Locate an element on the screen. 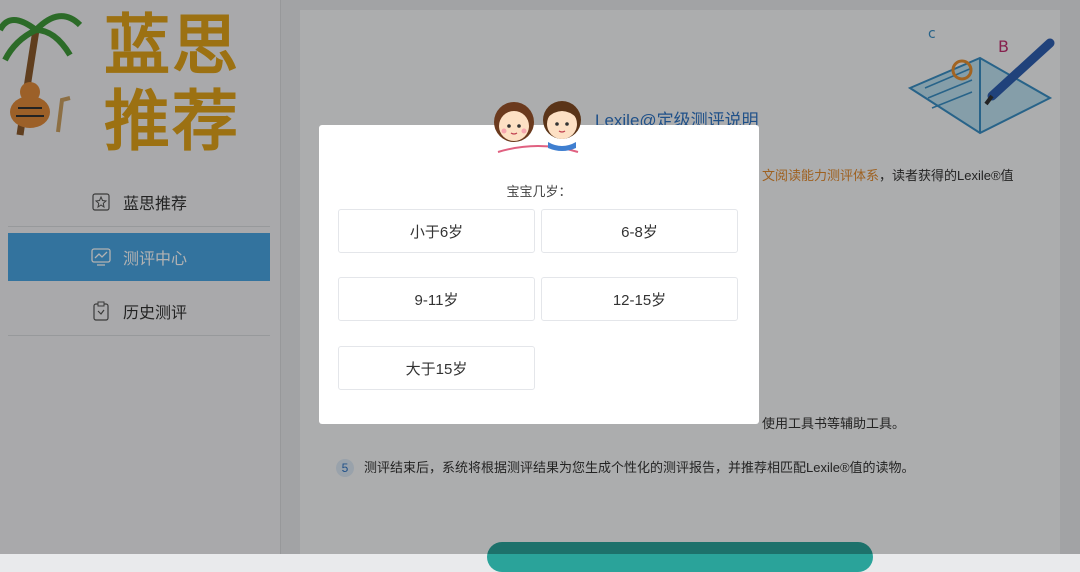  age-question: 宝宝几岁： is located at coordinates (539, 191).